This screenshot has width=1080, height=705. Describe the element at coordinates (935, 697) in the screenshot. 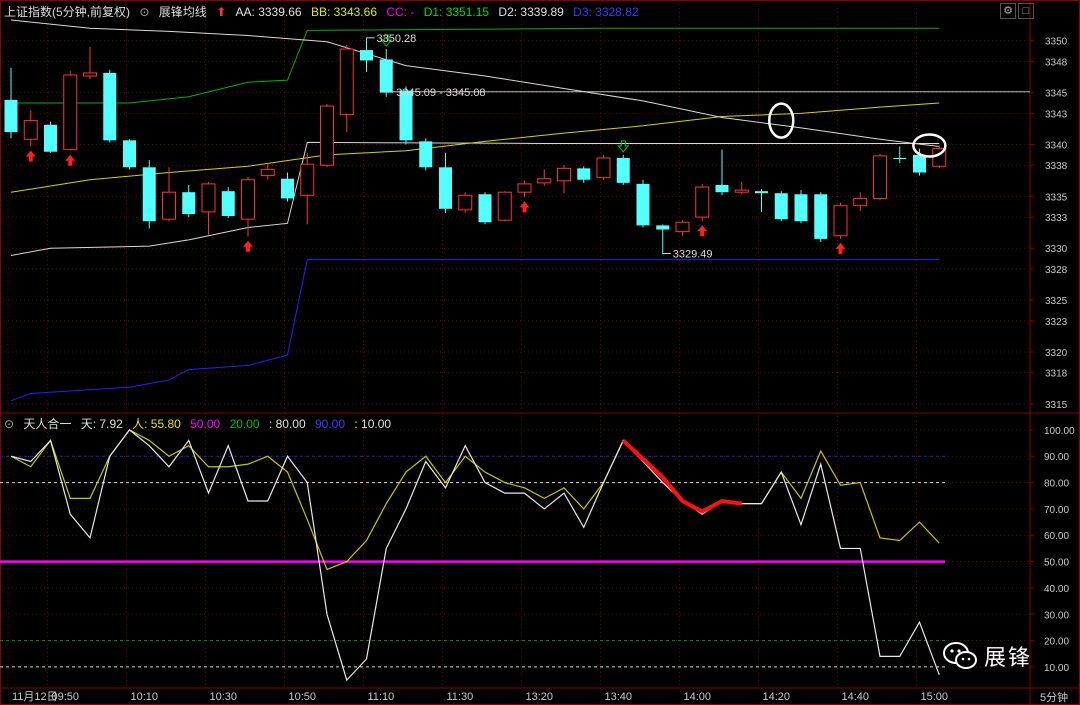

I see `time-label: 15:00` at that location.